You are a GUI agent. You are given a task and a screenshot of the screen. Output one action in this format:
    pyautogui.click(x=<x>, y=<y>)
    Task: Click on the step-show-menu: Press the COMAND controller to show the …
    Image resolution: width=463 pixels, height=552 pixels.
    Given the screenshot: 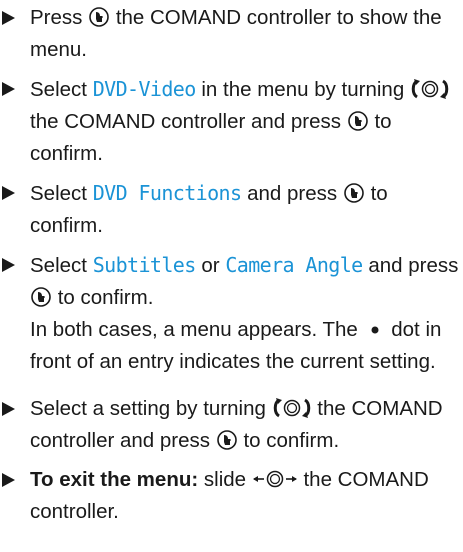 What is the action you would take?
    pyautogui.click(x=231, y=34)
    